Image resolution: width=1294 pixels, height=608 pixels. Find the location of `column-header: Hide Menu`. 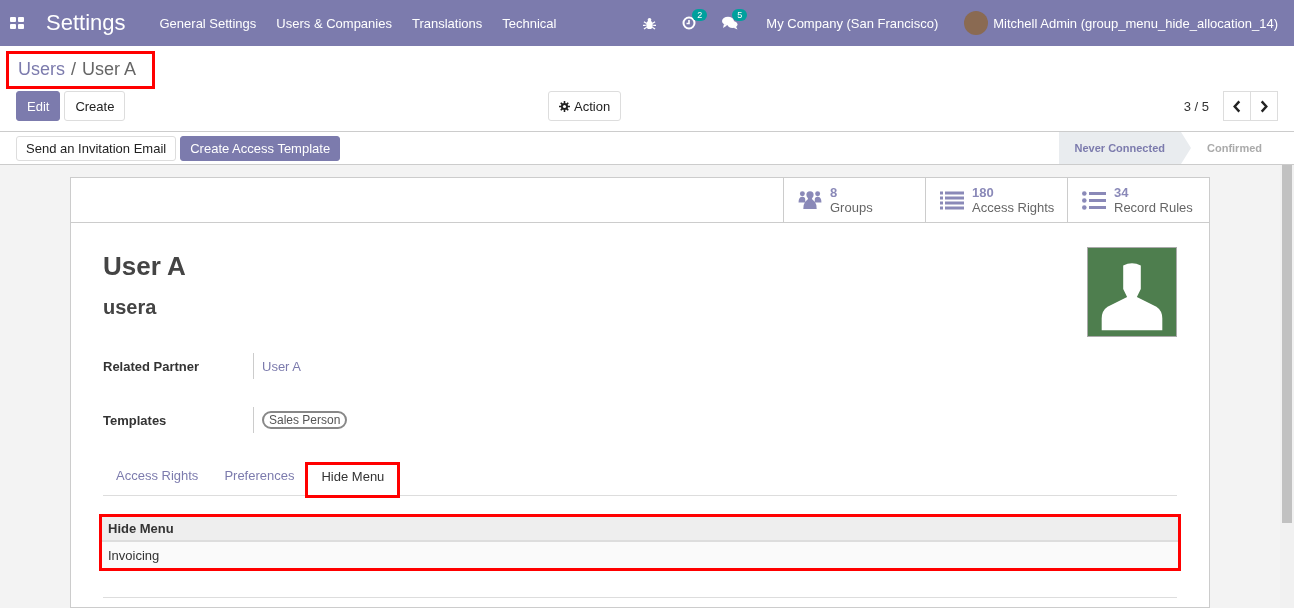

column-header: Hide Menu is located at coordinates (640, 529).